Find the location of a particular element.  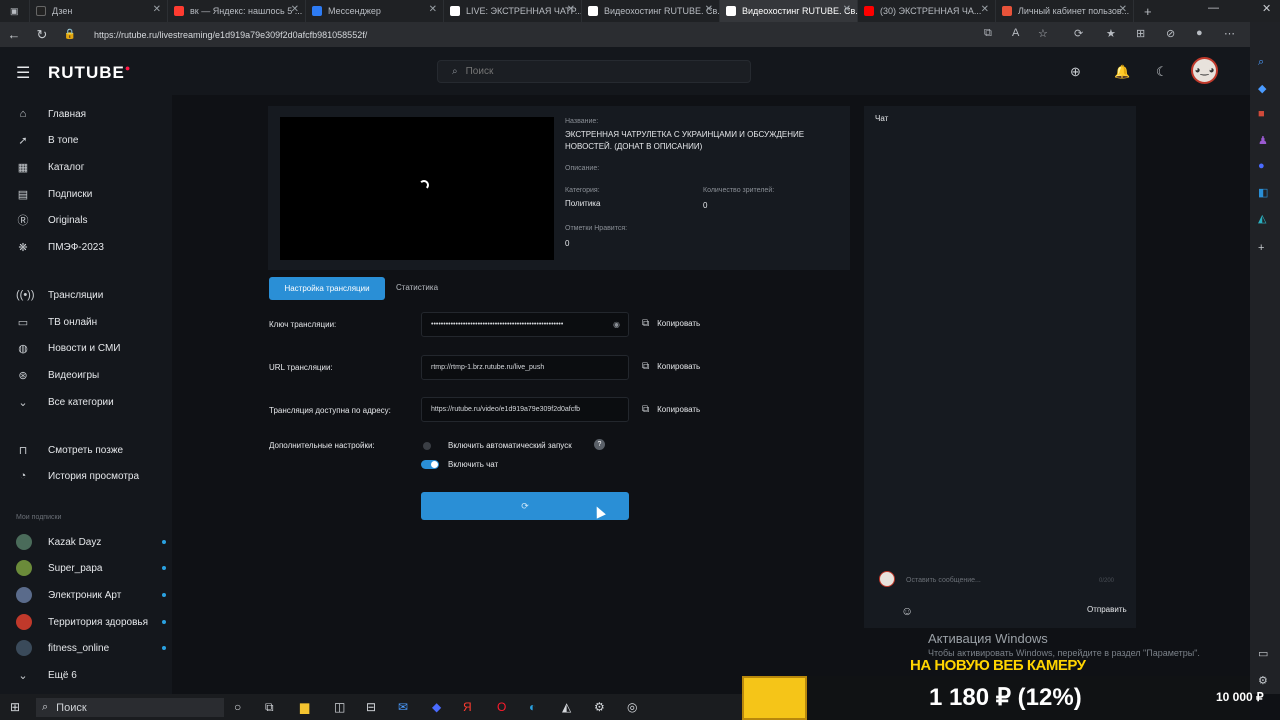

explorer-icon: ▆ is located at coordinates (304, 707).